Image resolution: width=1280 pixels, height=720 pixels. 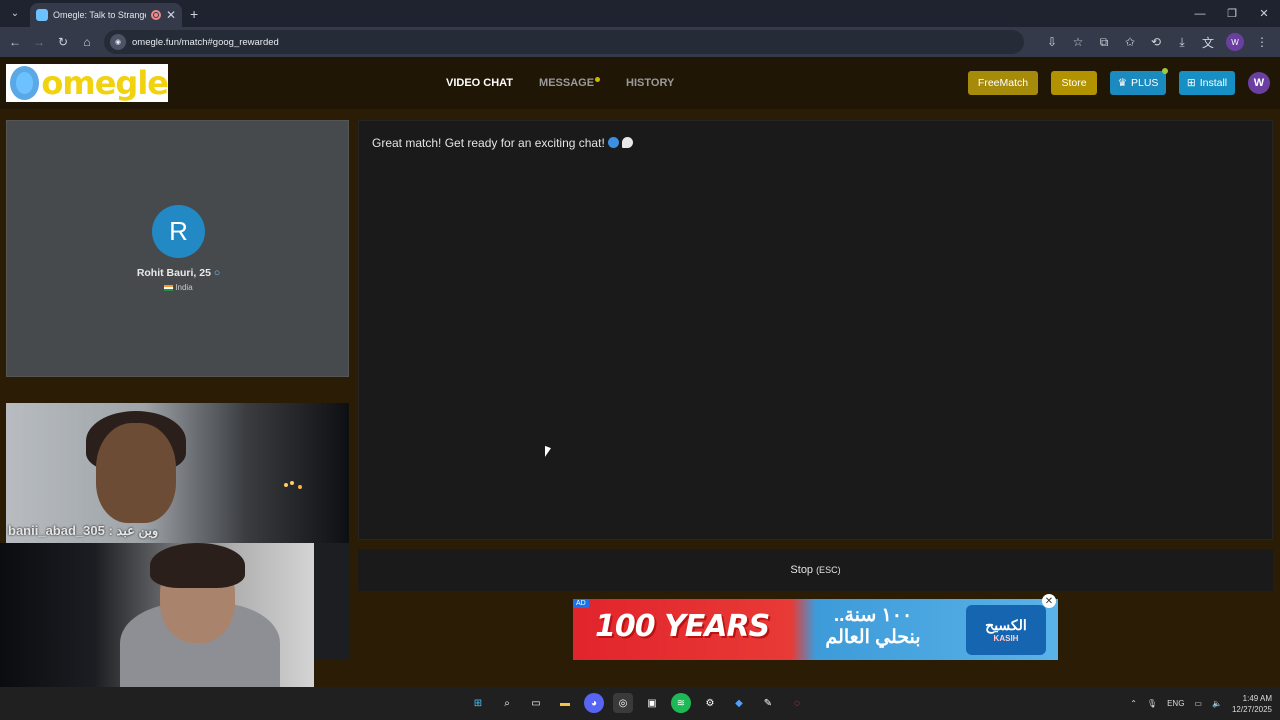 I want to click on site-info-icon: ◉, so click(x=118, y=42).